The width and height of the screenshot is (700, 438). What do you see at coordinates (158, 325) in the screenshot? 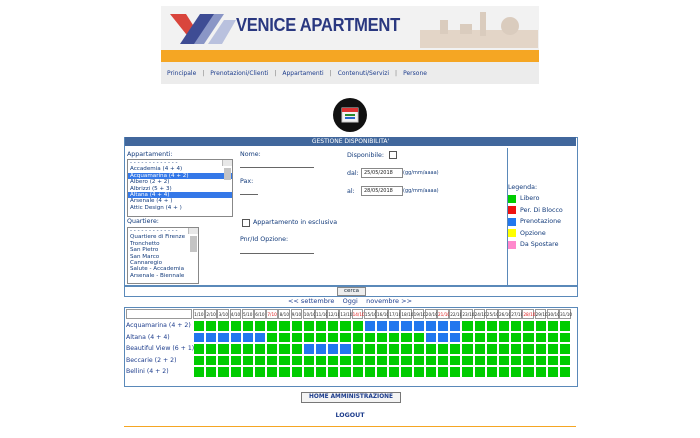
I see `grid-row-label: Acquamarina (4 + 2)` at bounding box center [158, 325].